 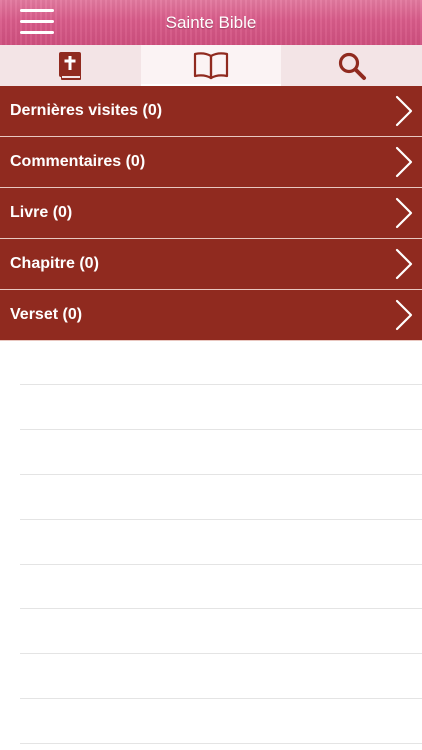 What do you see at coordinates (41, 212) in the screenshot?
I see `list-item-label: Livre (0)` at bounding box center [41, 212].